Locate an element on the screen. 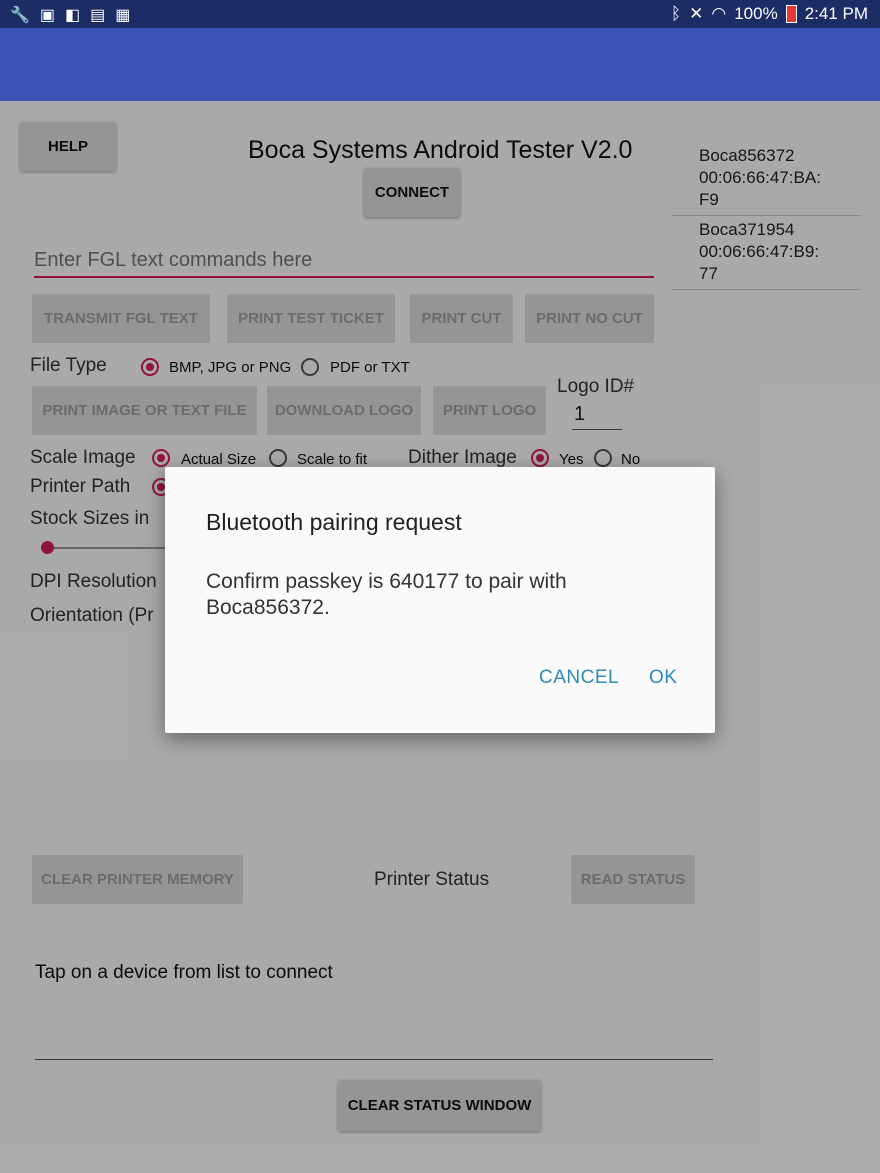  clock: 2:41 PM is located at coordinates (836, 13).